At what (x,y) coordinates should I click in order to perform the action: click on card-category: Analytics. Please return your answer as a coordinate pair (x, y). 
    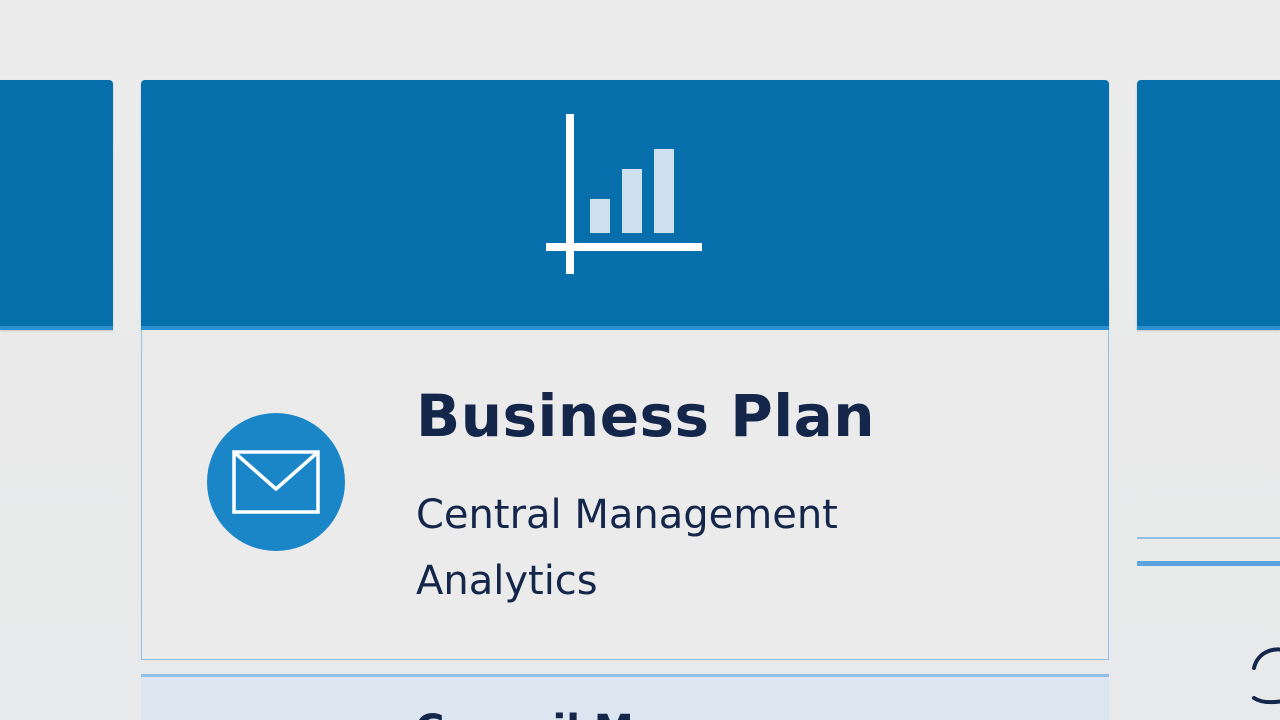
    Looking at the image, I should click on (507, 581).